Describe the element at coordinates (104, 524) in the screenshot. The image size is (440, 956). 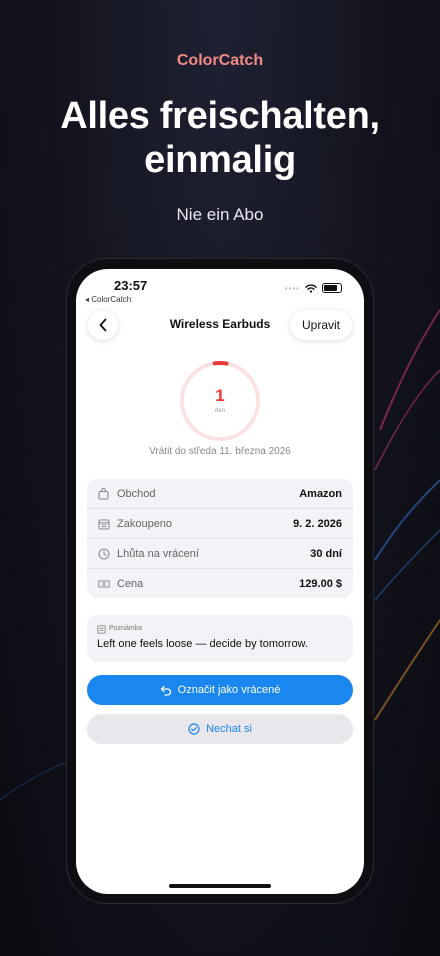
I see `calendar-icon` at that location.